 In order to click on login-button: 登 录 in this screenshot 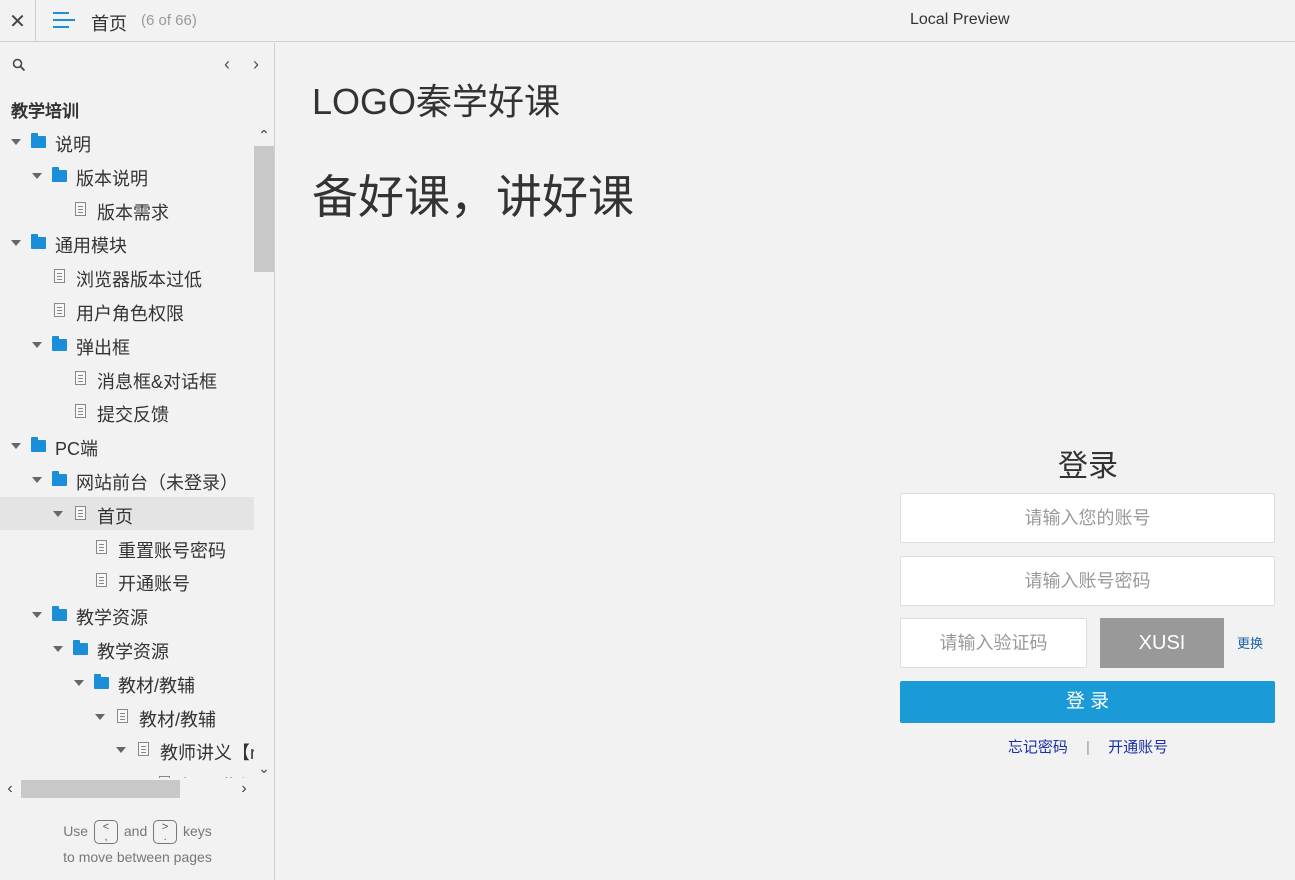, I will do `click(1087, 702)`.